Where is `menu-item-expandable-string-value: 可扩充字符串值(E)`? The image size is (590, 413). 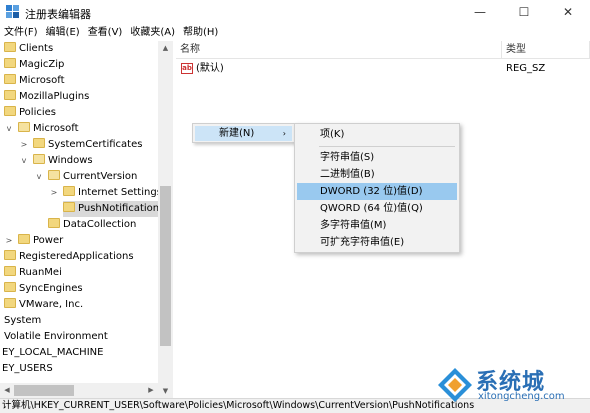
menu-item-expandable-string-value: 可扩充字符串值(E) is located at coordinates (377, 242).